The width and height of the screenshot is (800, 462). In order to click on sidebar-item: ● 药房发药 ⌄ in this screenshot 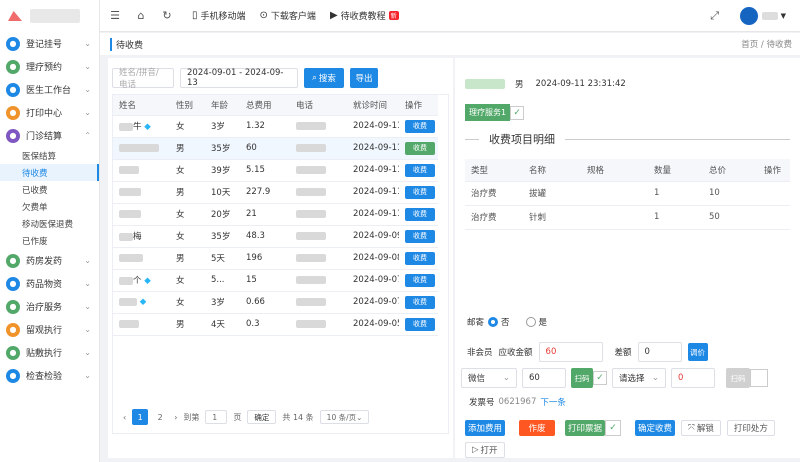, I will do `click(49, 260)`.